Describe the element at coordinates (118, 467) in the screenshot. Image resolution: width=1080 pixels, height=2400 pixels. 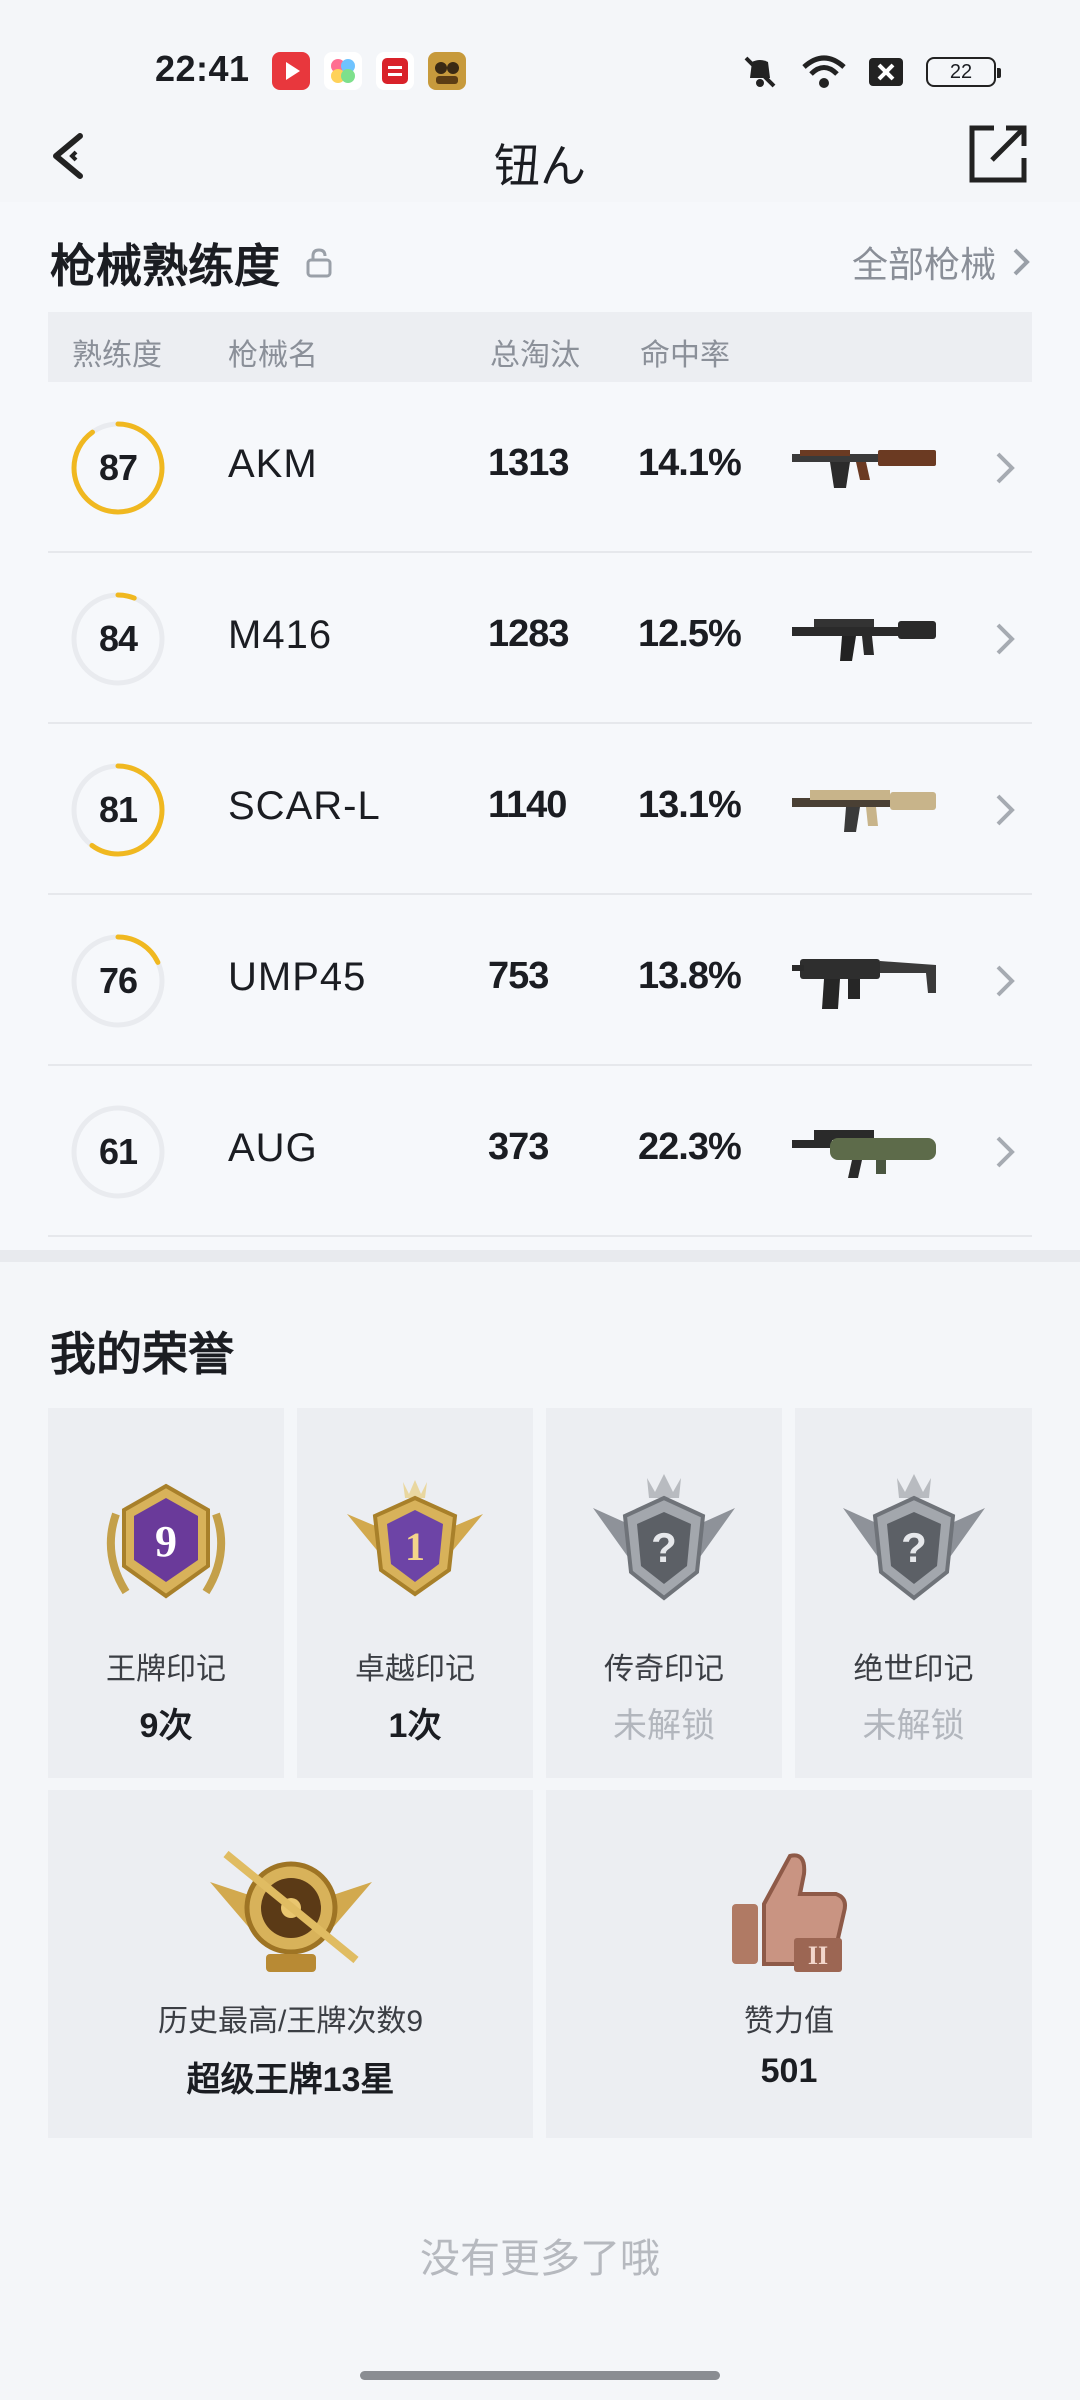
I see `mastery-value: 87` at that location.